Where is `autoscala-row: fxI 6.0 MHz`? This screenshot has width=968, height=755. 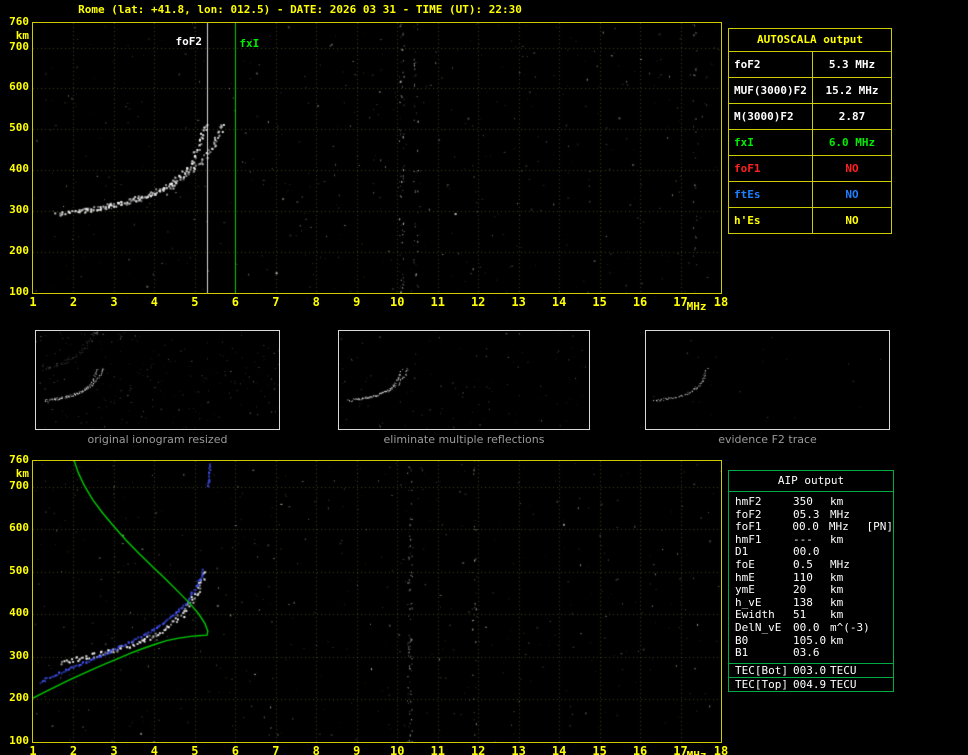 autoscala-row: fxI 6.0 MHz is located at coordinates (810, 143).